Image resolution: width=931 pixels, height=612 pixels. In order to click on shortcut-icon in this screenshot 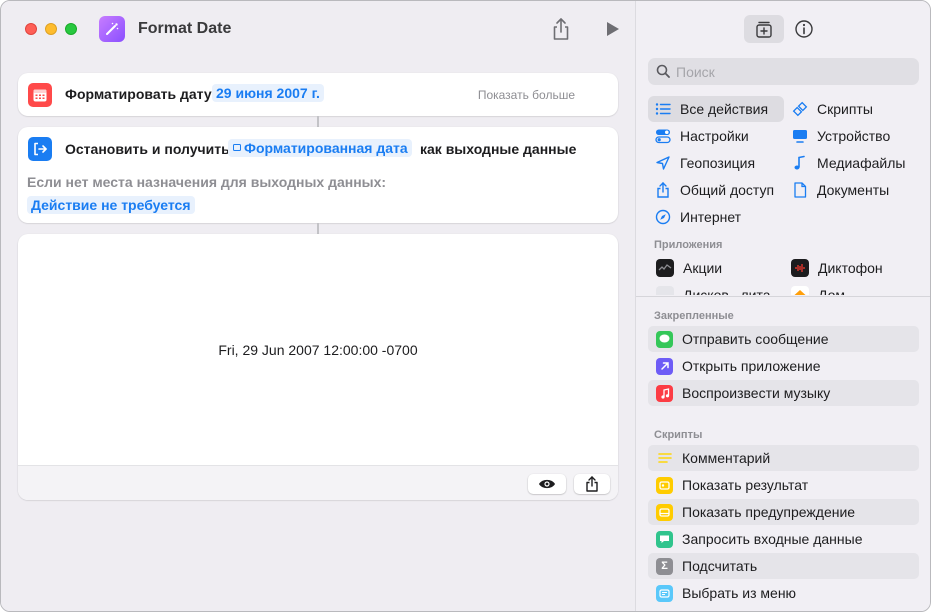, I will do `click(112, 29)`.